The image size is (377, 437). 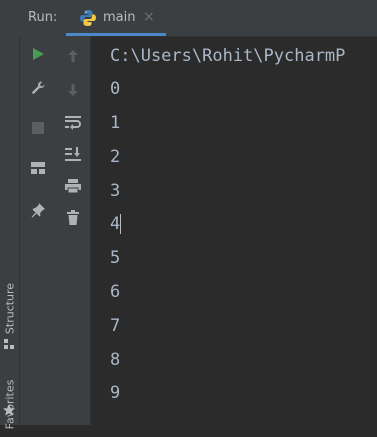 I want to click on up-arrow-icon, so click(x=73, y=56).